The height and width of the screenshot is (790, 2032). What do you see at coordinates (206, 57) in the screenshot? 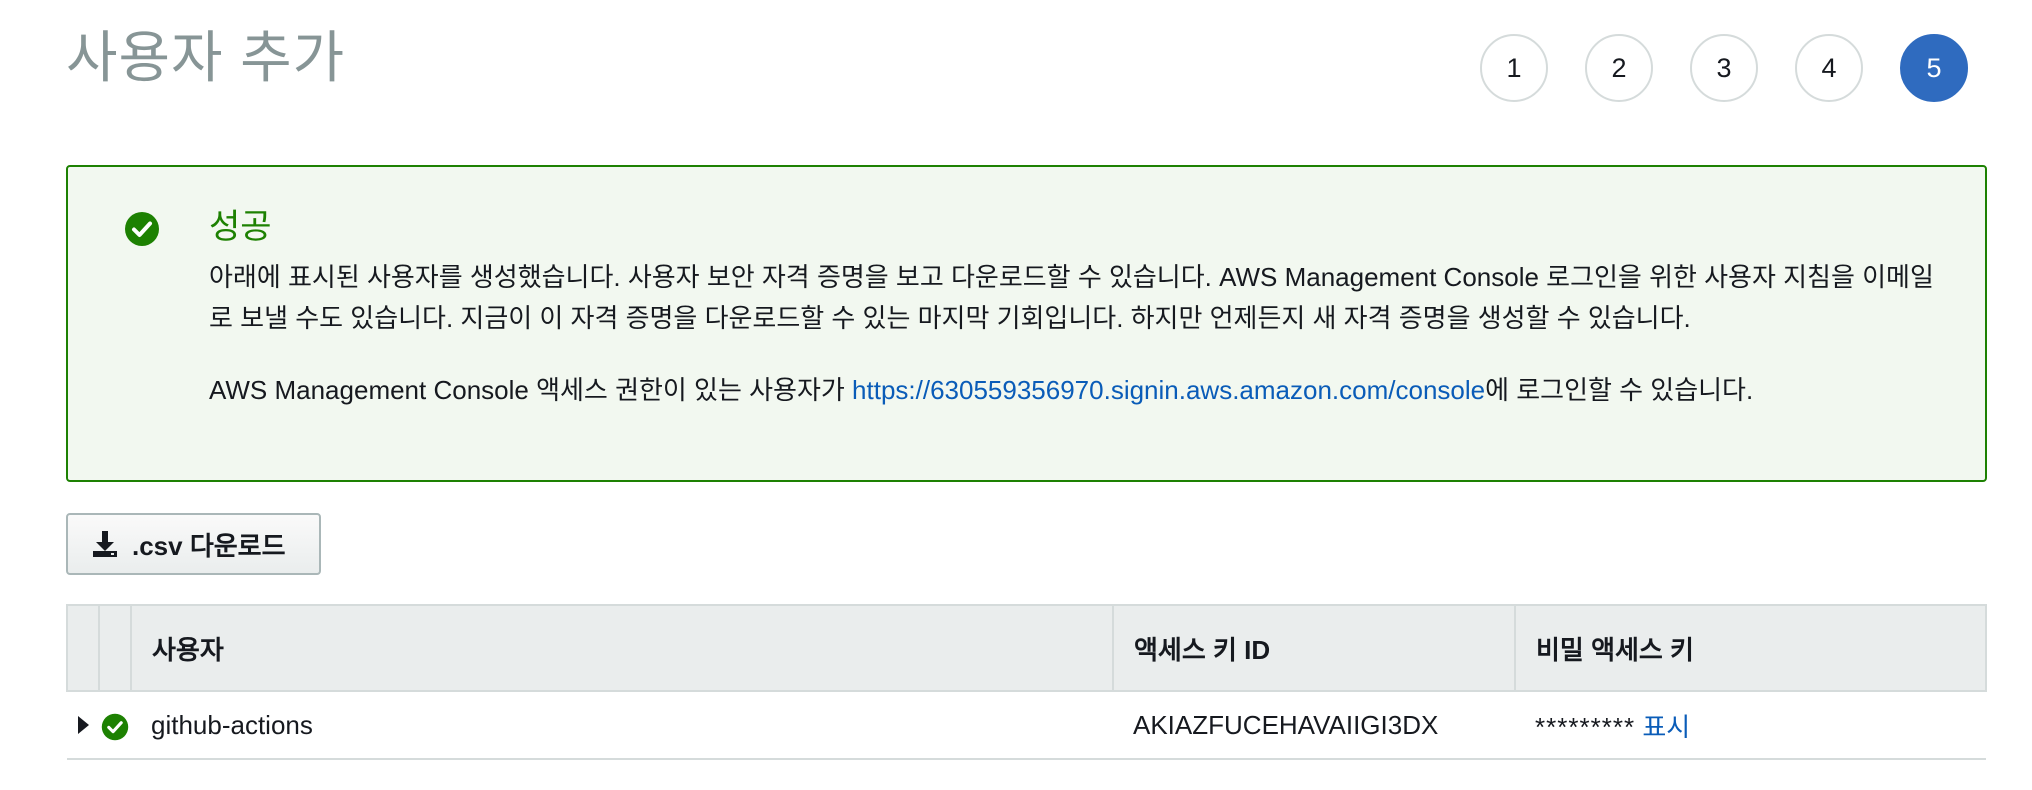
I see `page-title: 사용자 추가` at bounding box center [206, 57].